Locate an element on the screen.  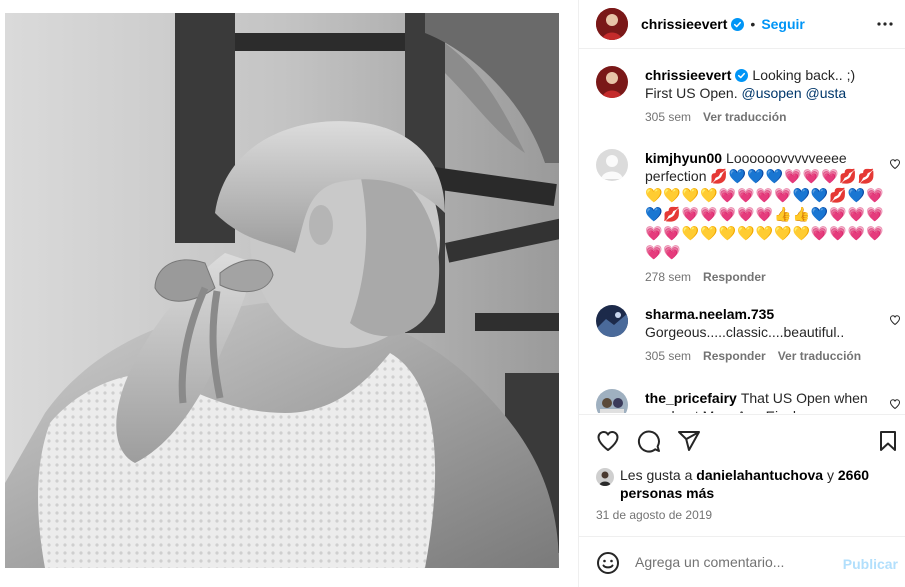
action-bar is located at coordinates (742, 439).